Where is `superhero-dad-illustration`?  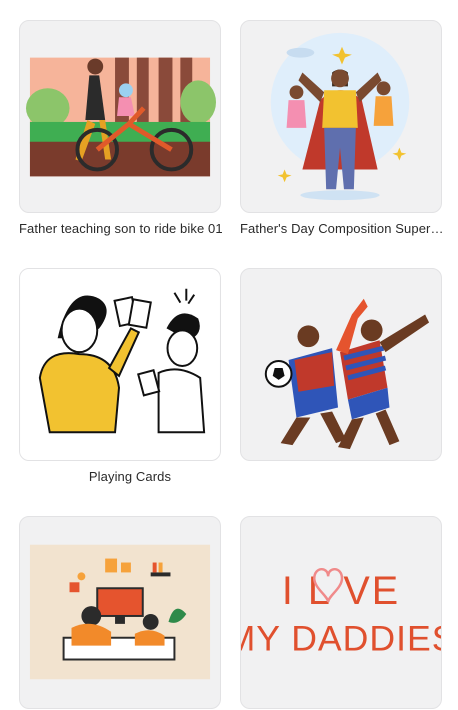 superhero-dad-illustration is located at coordinates (340, 116).